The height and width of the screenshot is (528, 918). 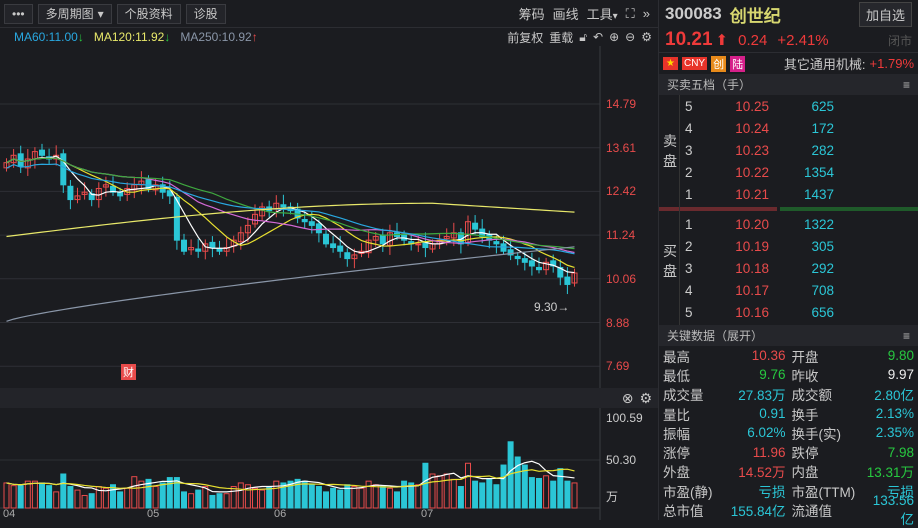 I want to click on keydata-label: 开盘, so click(x=805, y=357).